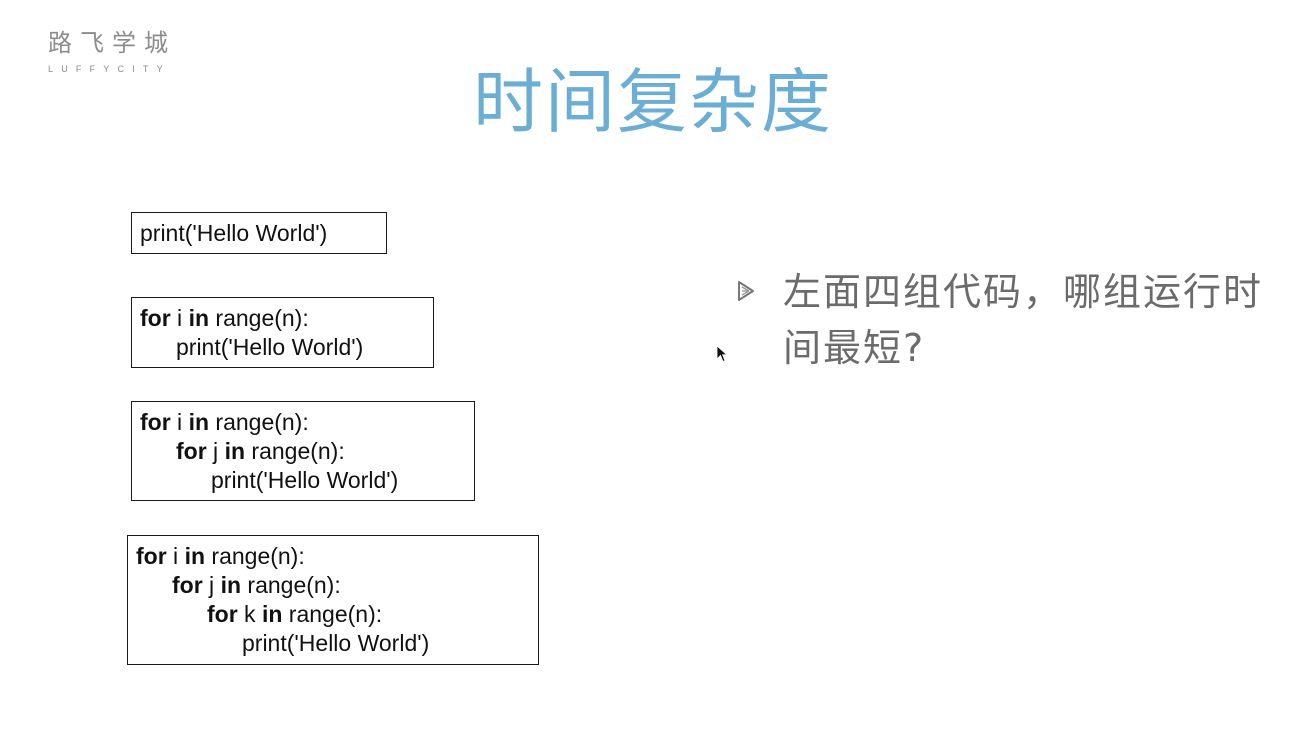 The width and height of the screenshot is (1306, 730). I want to click on code-block-4: for i in range(n): for j in range(n), so click(333, 600).